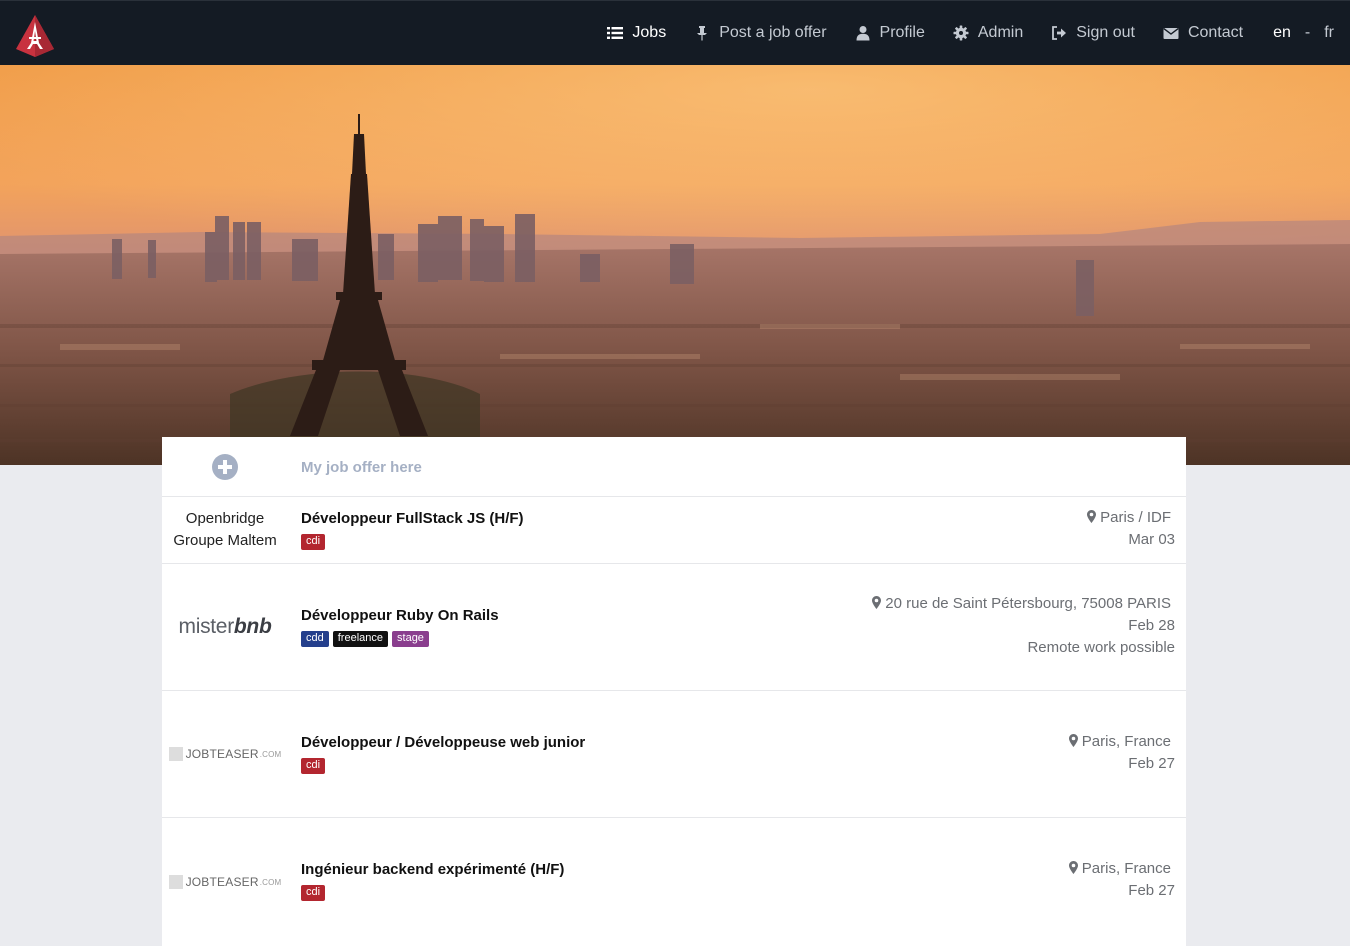  Describe the element at coordinates (649, 32) in the screenshot. I see `nav-jobs-label: Jobs` at that location.